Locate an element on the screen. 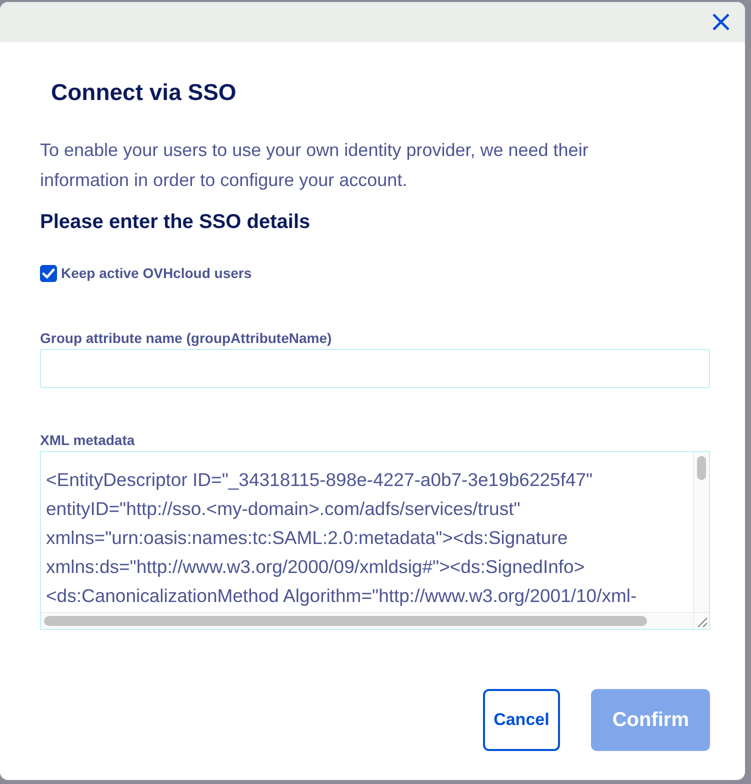 This screenshot has width=751, height=784. vertical-scrollbar-thumb is located at coordinates (701, 468).